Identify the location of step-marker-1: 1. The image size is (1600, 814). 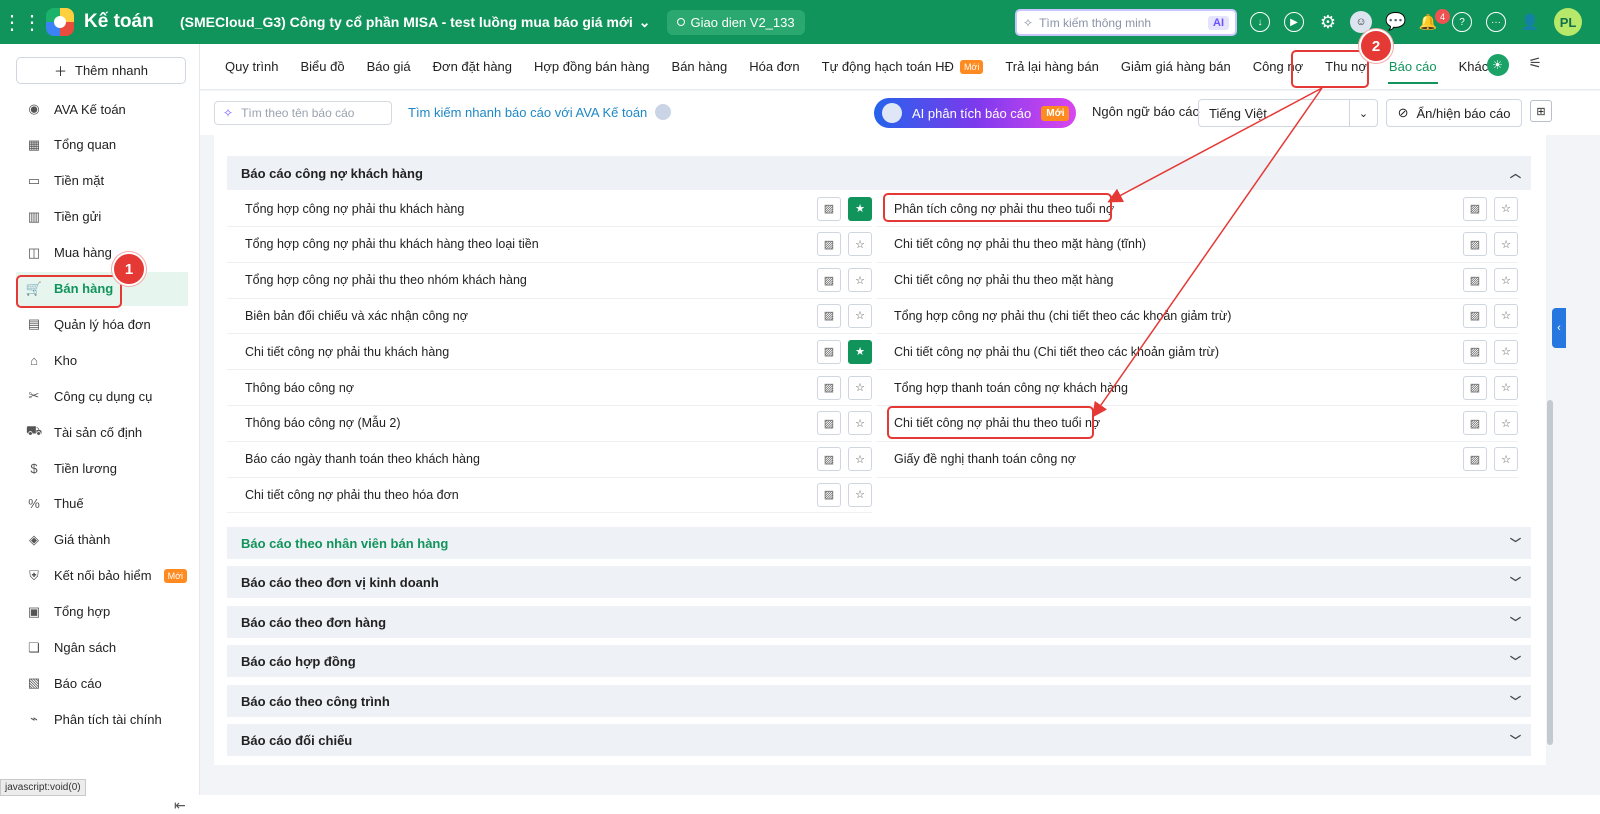
(129, 269).